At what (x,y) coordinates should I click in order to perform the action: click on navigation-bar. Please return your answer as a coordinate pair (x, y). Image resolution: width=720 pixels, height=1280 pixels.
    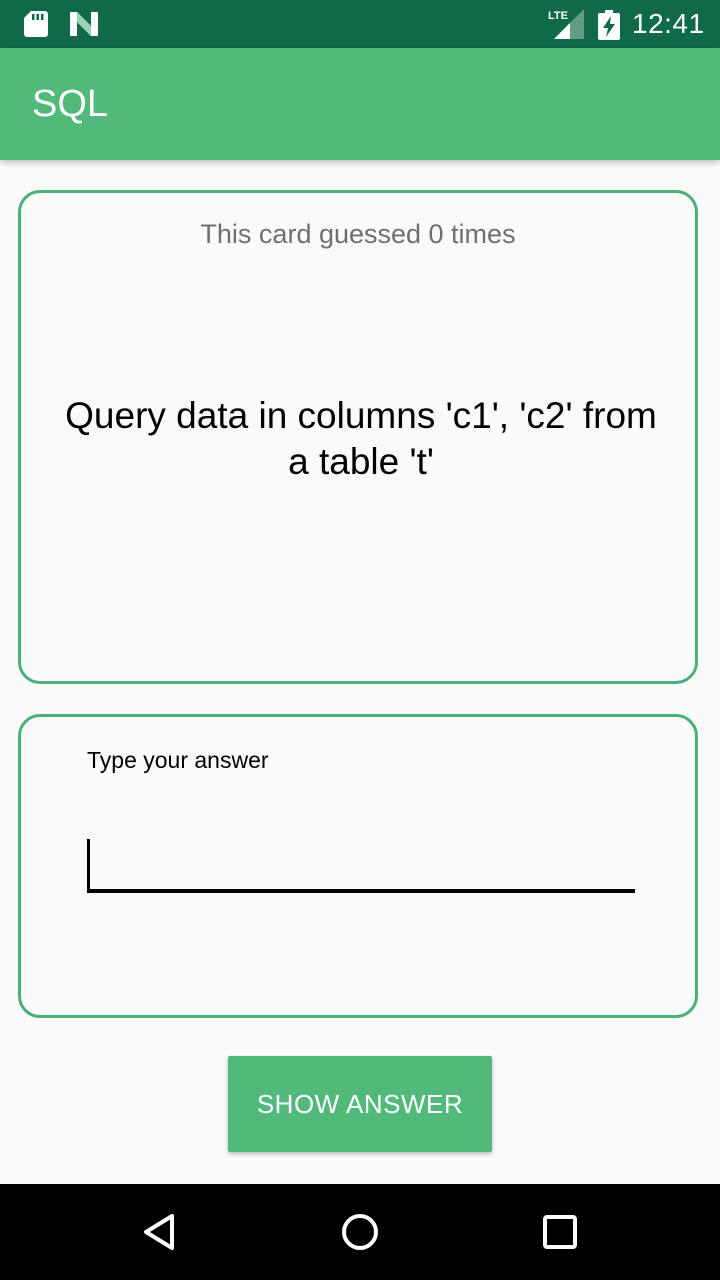
    Looking at the image, I should click on (360, 1232).